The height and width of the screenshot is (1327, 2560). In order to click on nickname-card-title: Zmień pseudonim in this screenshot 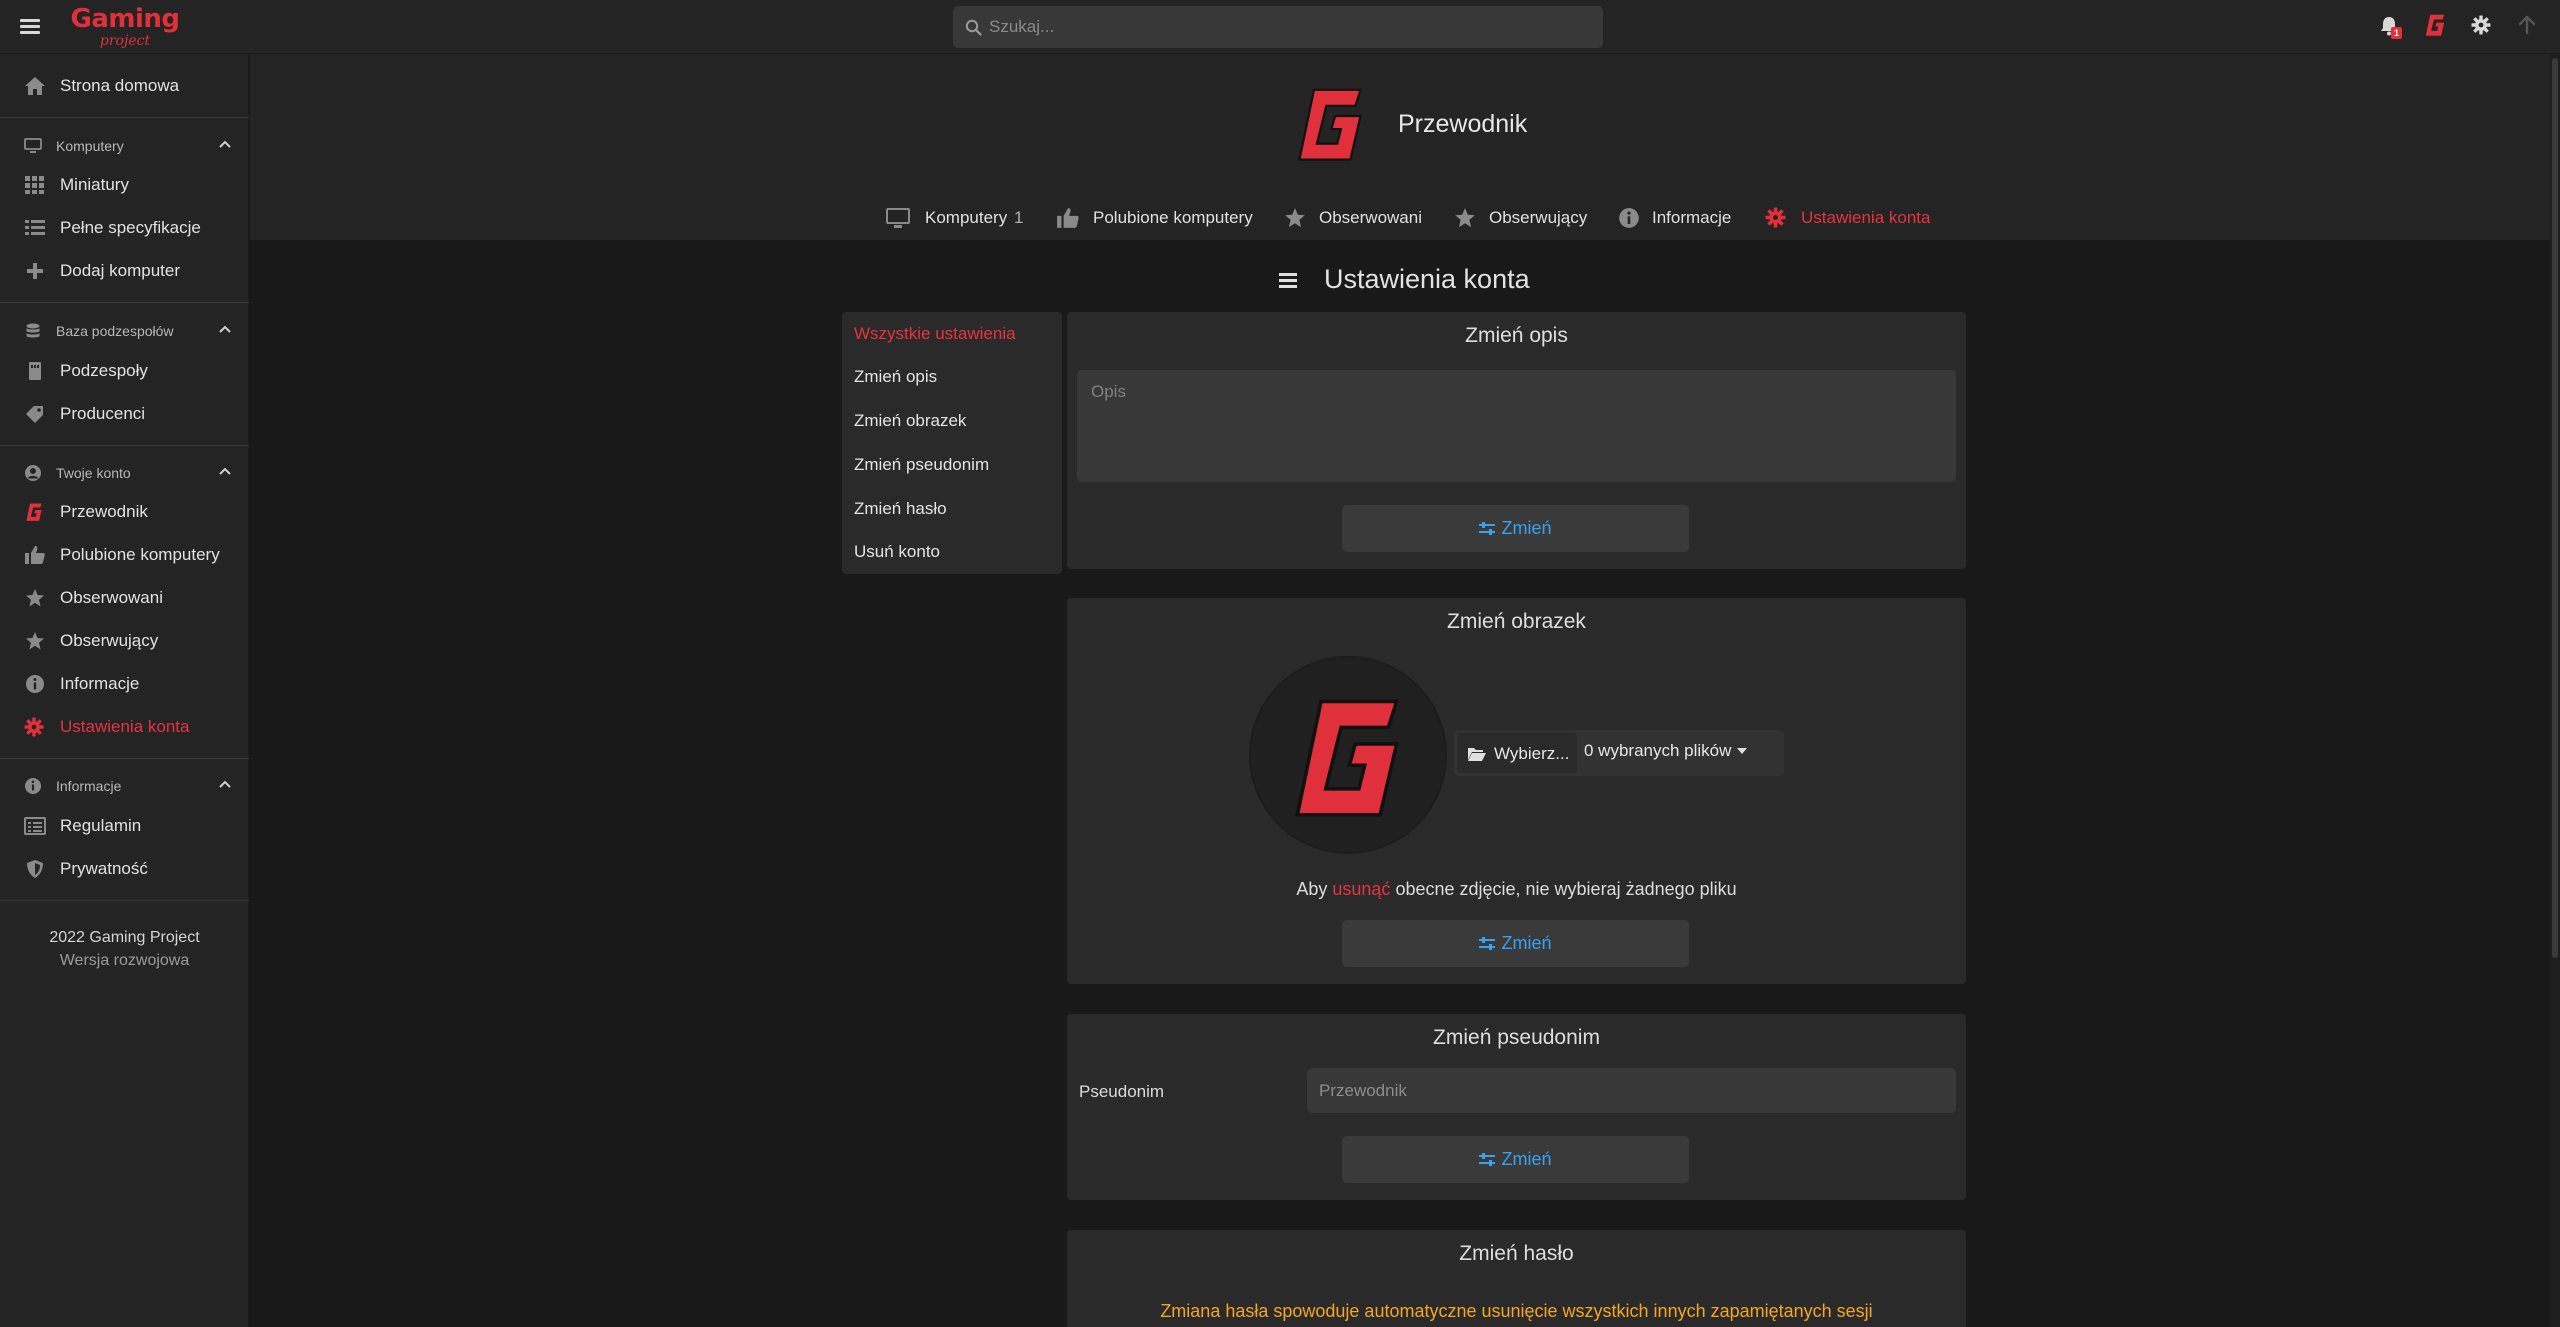, I will do `click(1516, 1037)`.